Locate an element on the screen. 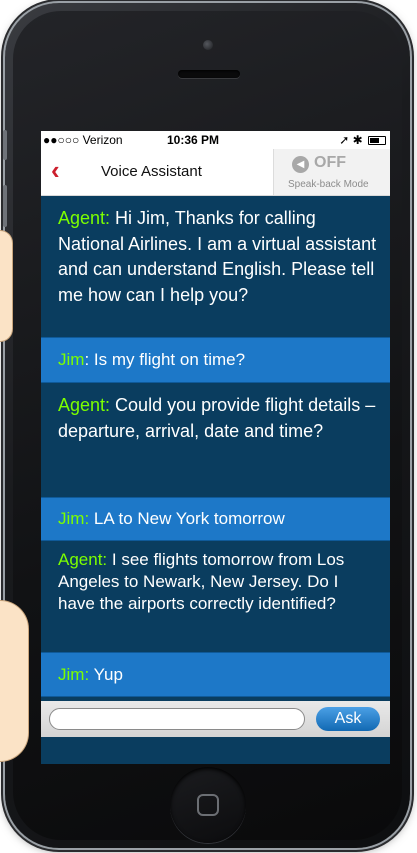  status-bar: ●●○○○ Verizon 10:36 PM ➚ ✱ is located at coordinates (215, 140).